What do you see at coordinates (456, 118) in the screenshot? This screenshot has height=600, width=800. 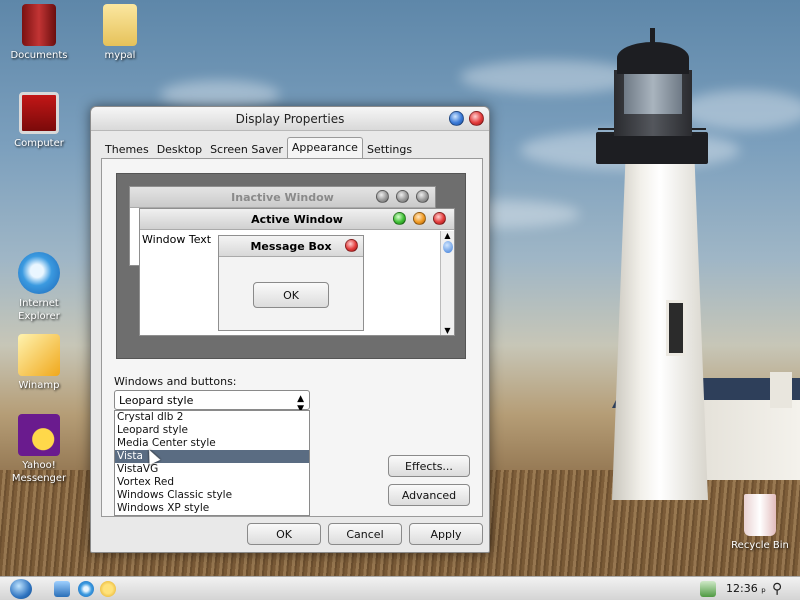 I see `help-icon` at bounding box center [456, 118].